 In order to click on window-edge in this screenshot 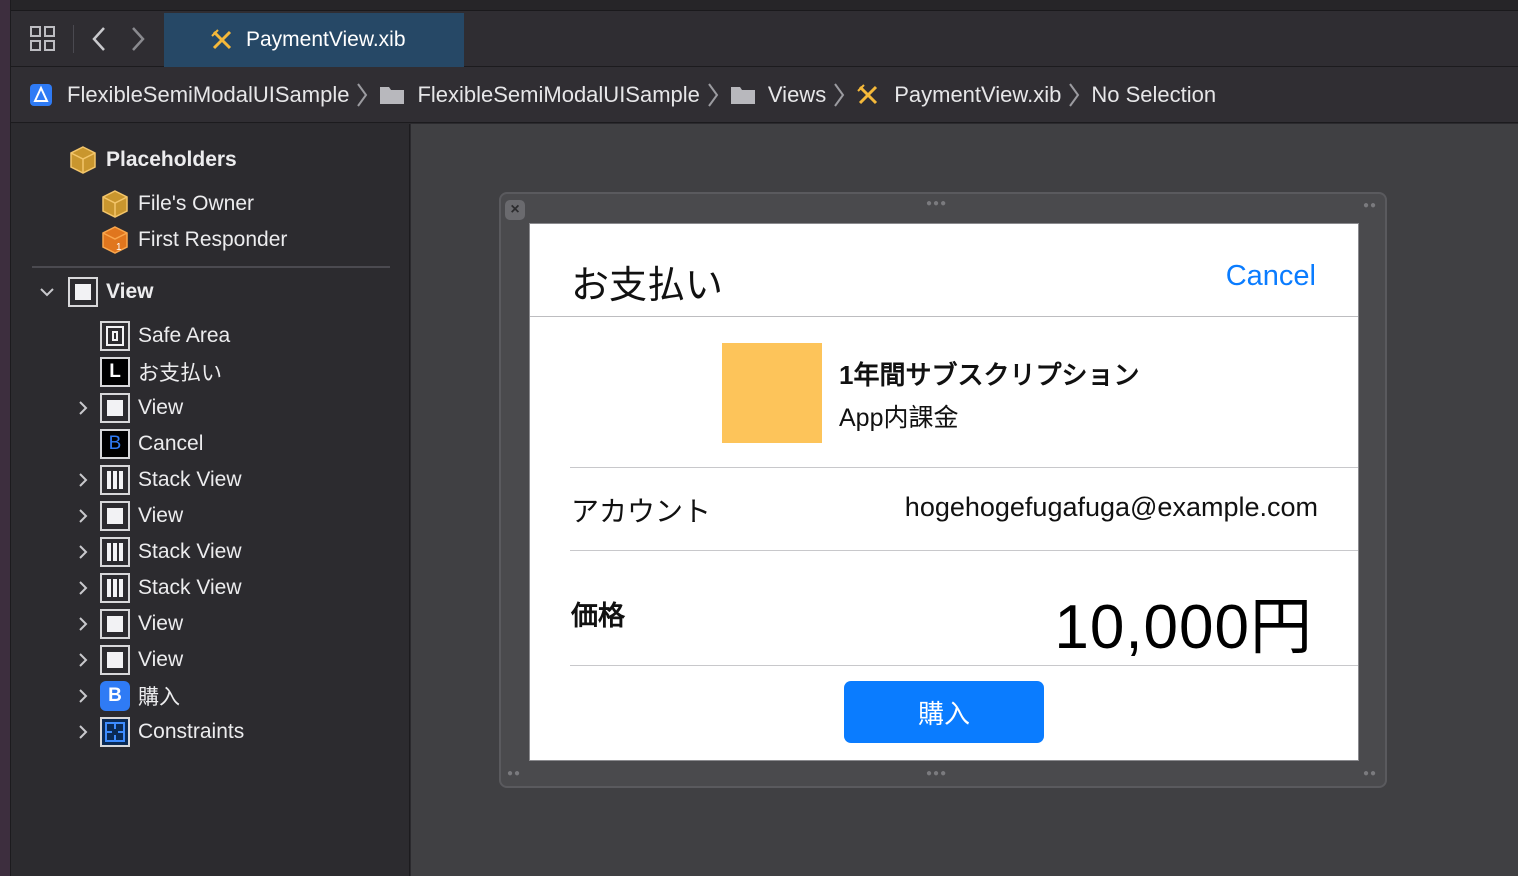, I will do `click(5, 438)`.